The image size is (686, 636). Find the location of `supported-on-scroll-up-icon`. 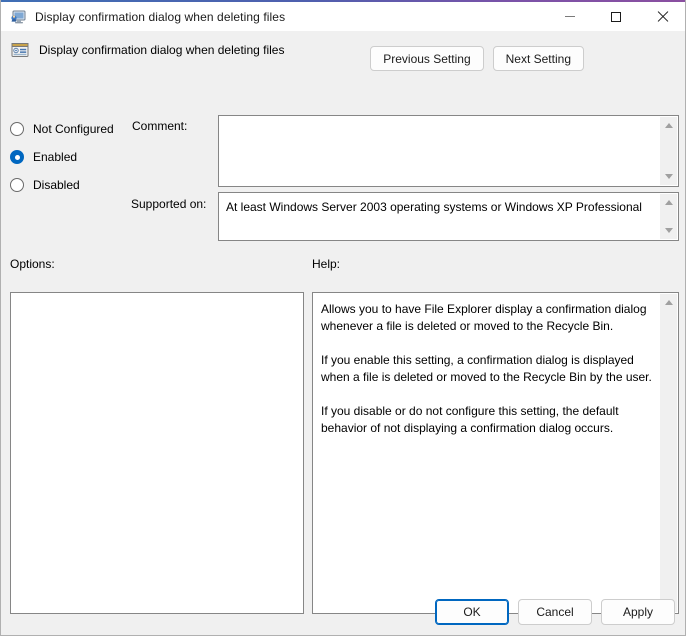

supported-on-scroll-up-icon is located at coordinates (668, 202).